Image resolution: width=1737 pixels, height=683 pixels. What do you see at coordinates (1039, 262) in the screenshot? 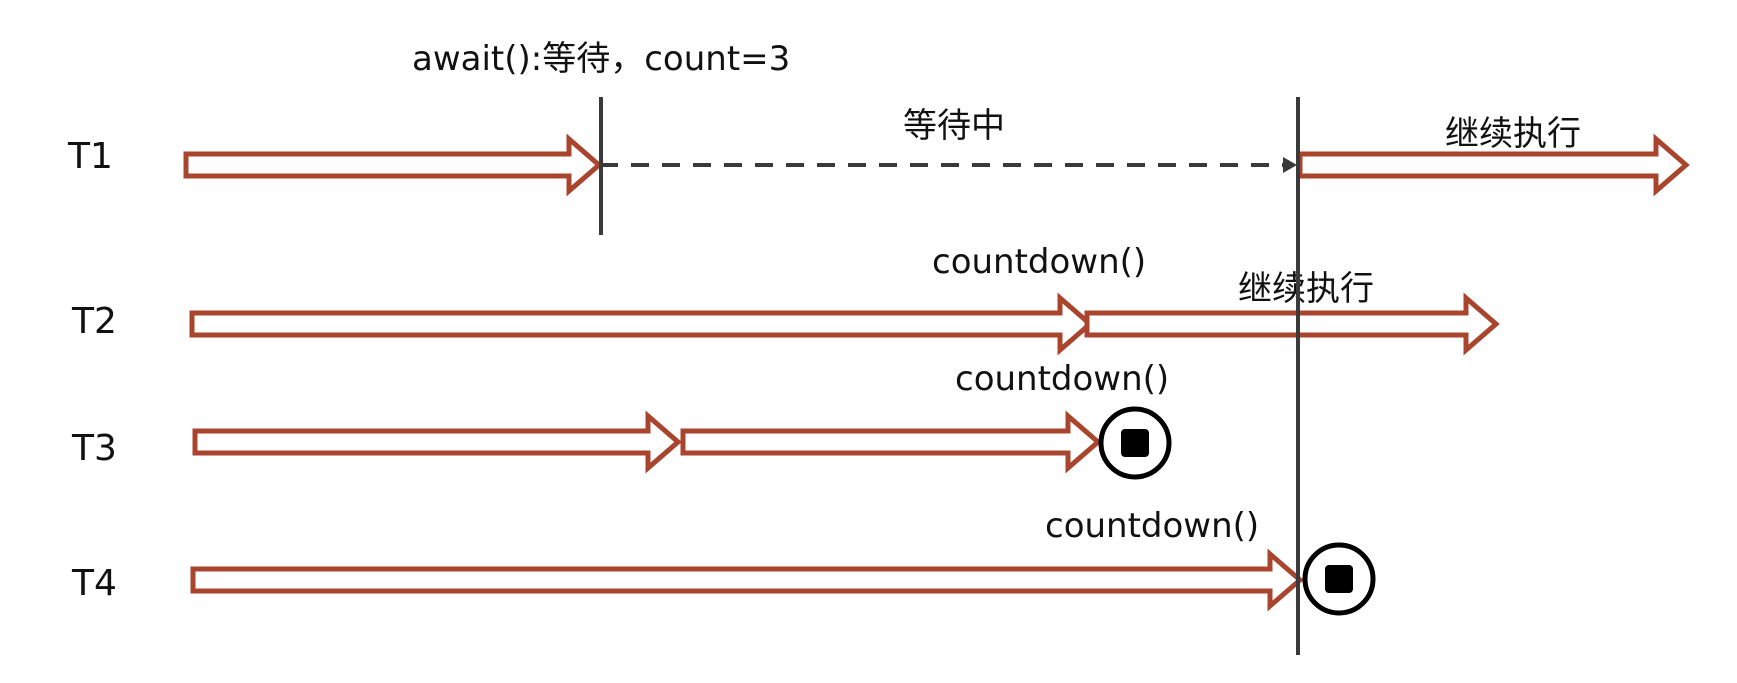
I see `t2-countdown-label: countdown()` at bounding box center [1039, 262].